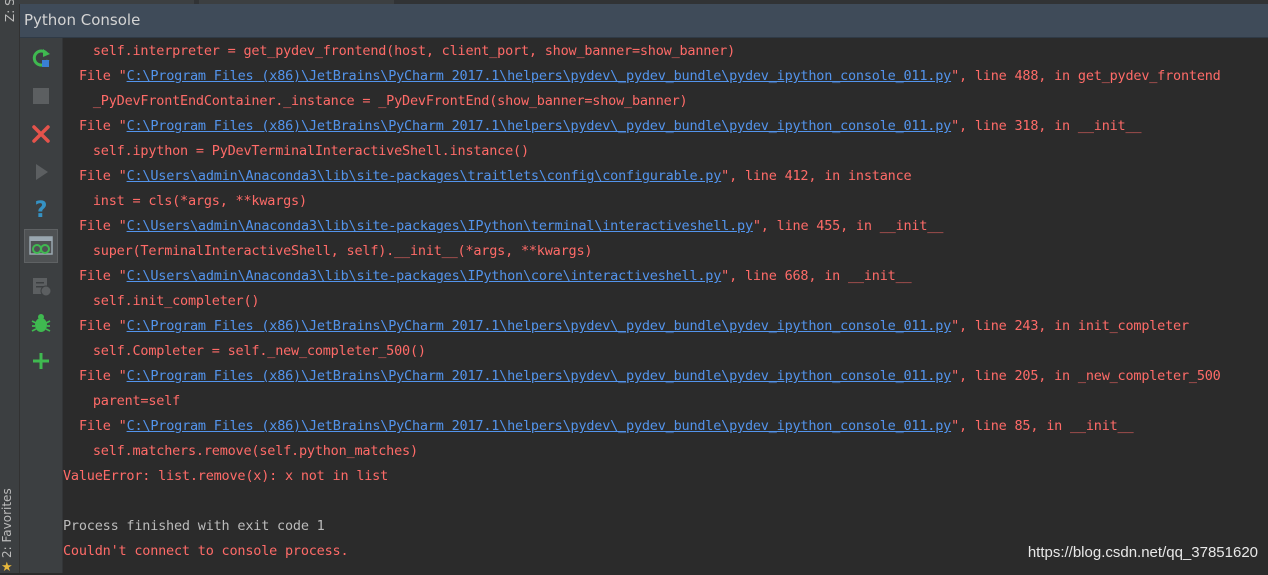  Describe the element at coordinates (848, 226) in the screenshot. I see `file-suffix: ", line 455, in __init__` at that location.